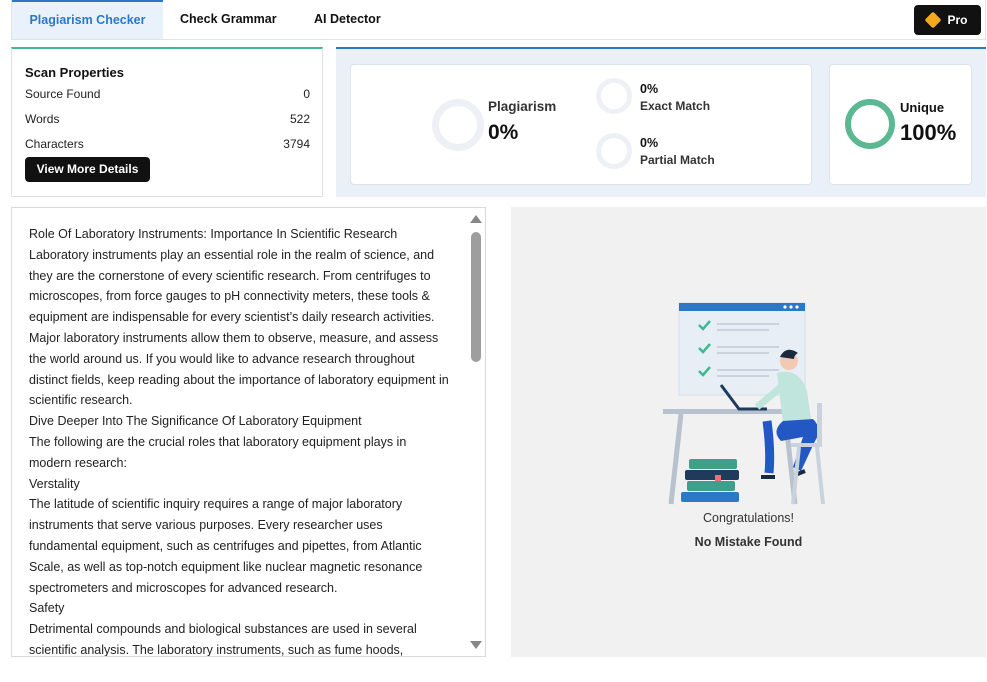  I want to click on tab-check-grammar: Check Grammar, so click(228, 19).